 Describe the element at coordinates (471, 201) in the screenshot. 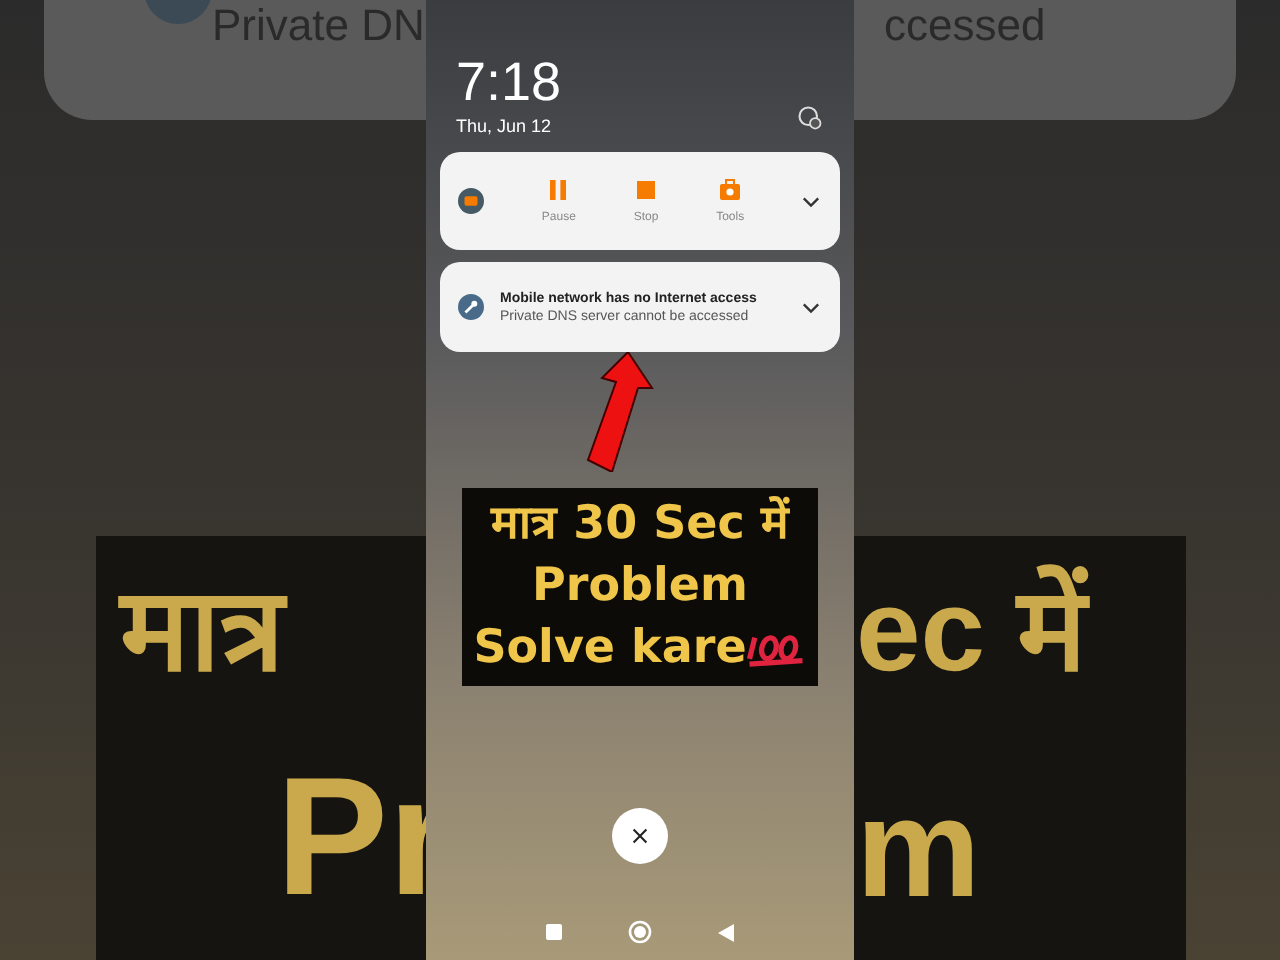

I see `app-icon` at that location.